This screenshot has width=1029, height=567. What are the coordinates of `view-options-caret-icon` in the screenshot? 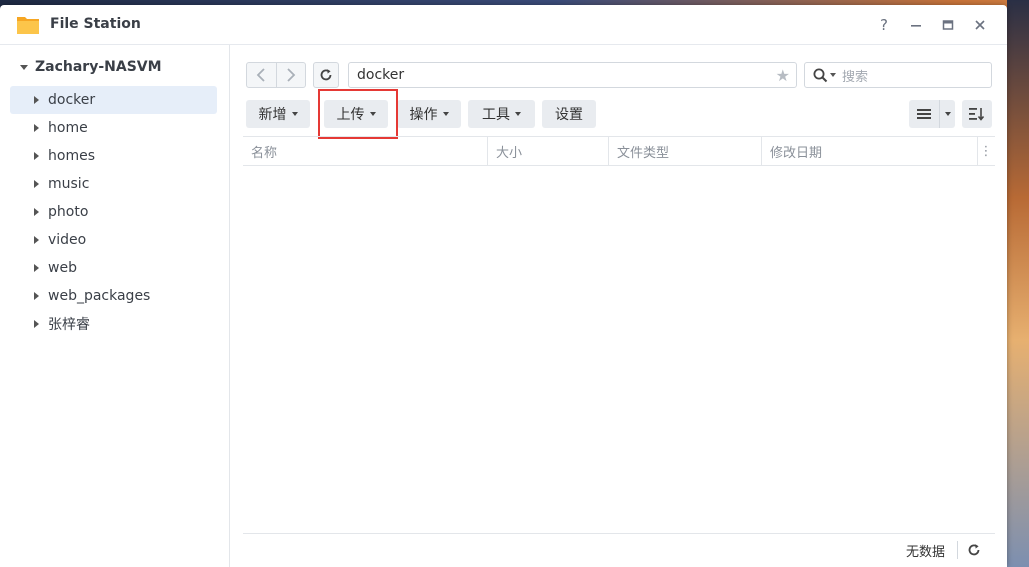 It's located at (947, 114).